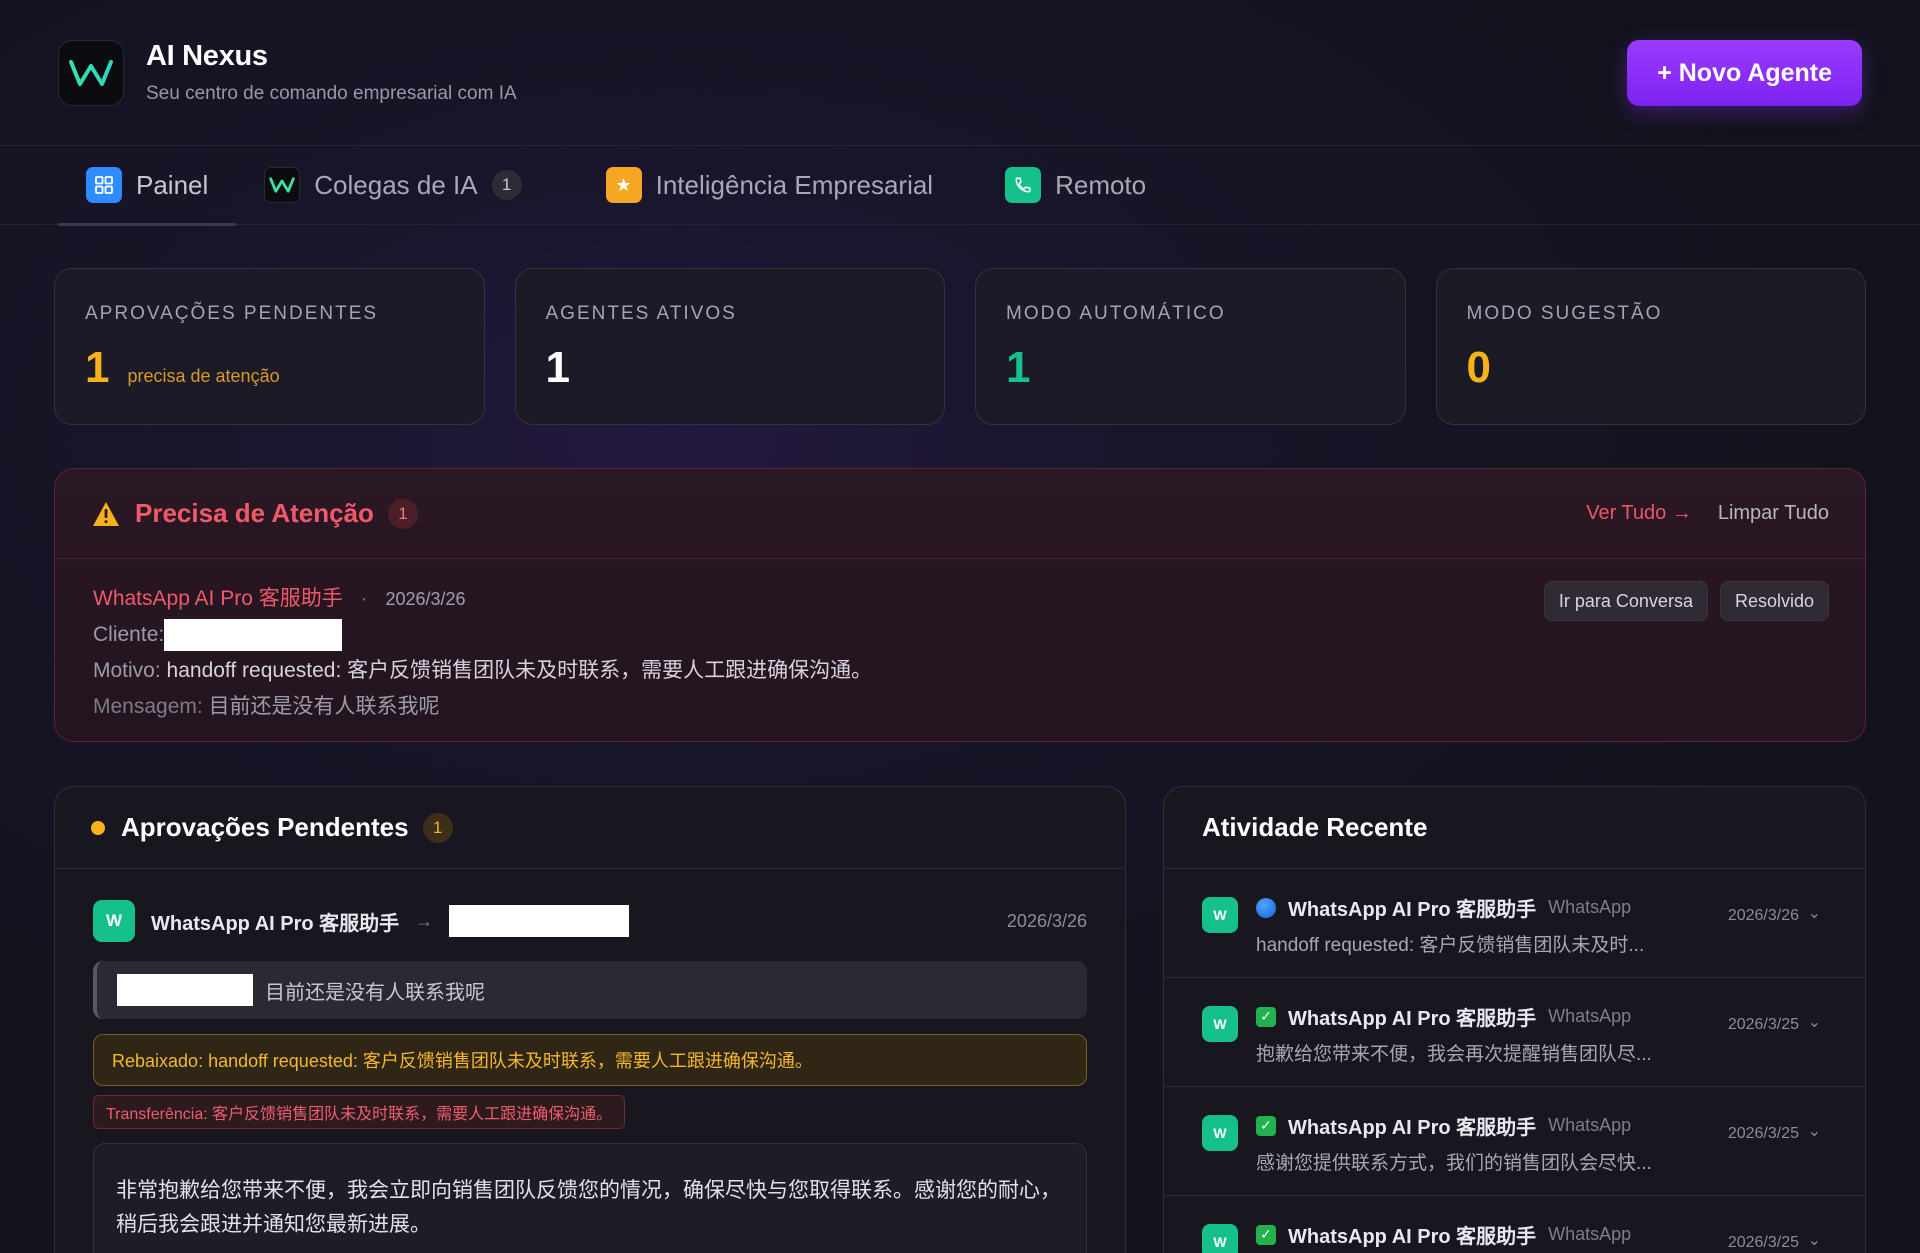  What do you see at coordinates (1564, 313) in the screenshot?
I see `stat-label: MODO SUGESTÃO` at bounding box center [1564, 313].